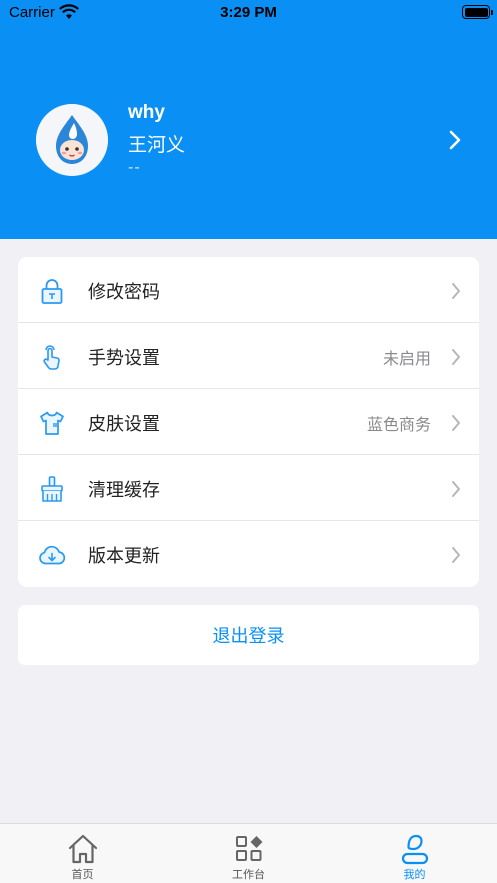 This screenshot has height=883, width=497. What do you see at coordinates (134, 167) in the screenshot?
I see `department: --` at bounding box center [134, 167].